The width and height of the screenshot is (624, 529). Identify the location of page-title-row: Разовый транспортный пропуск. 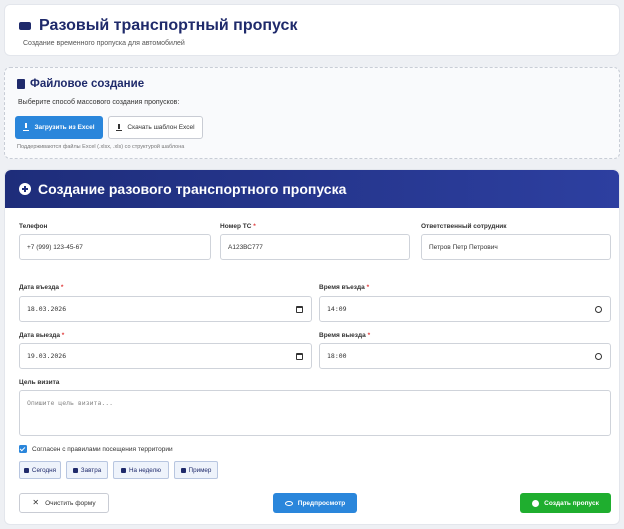
(158, 26).